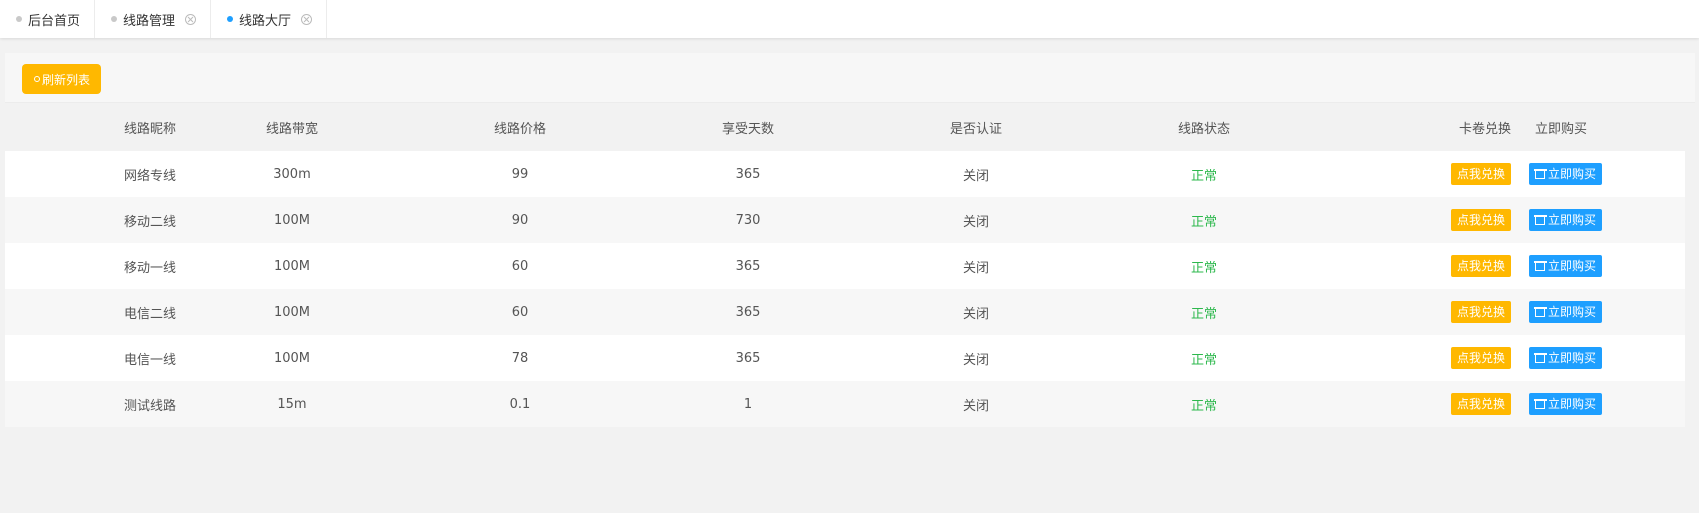 Image resolution: width=1699 pixels, height=513 pixels. I want to click on table-row: 移动一线 100M 60 365 关闭 正常 点我兑换 立即购买, so click(845, 266).